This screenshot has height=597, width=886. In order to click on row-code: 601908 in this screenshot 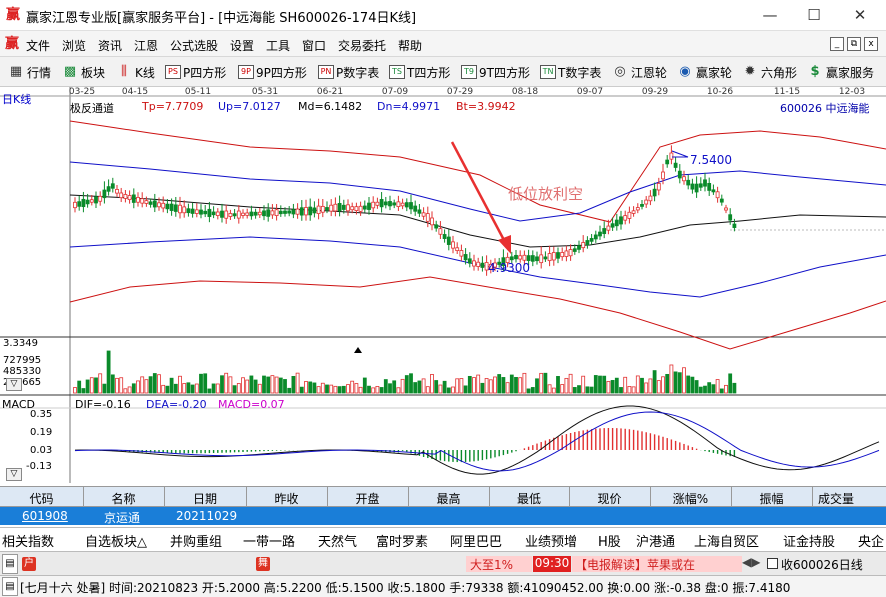, I will do `click(45, 516)`.